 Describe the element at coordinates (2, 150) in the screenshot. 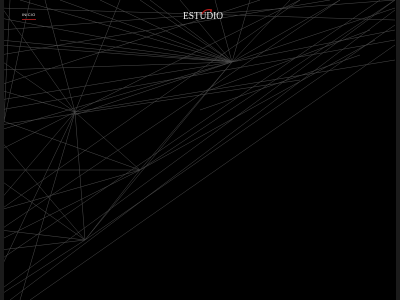

I see `left-frame-edge` at that location.